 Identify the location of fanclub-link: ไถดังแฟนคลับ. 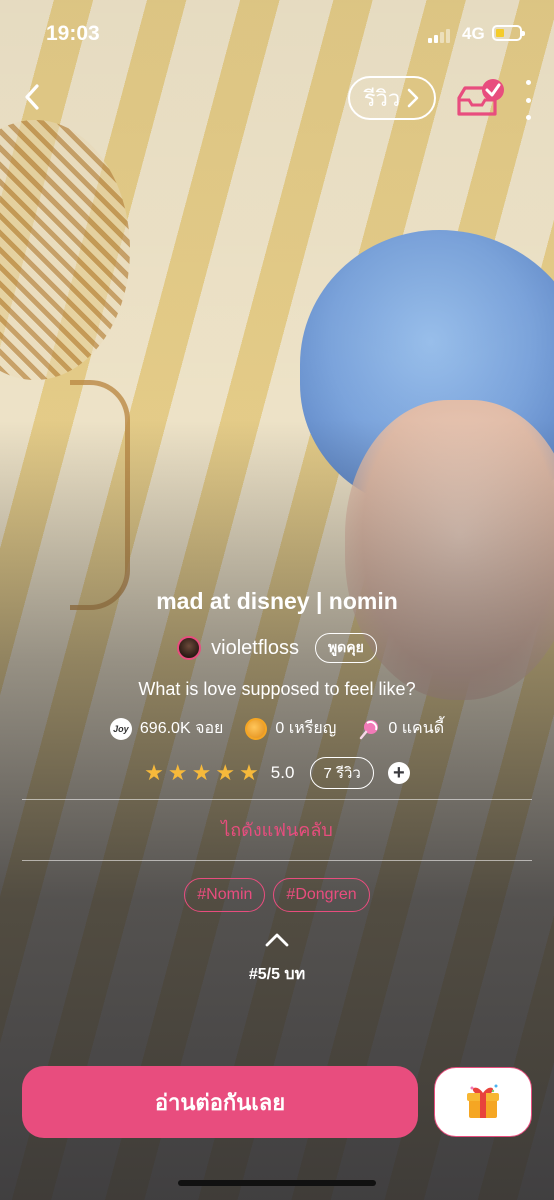
(277, 829).